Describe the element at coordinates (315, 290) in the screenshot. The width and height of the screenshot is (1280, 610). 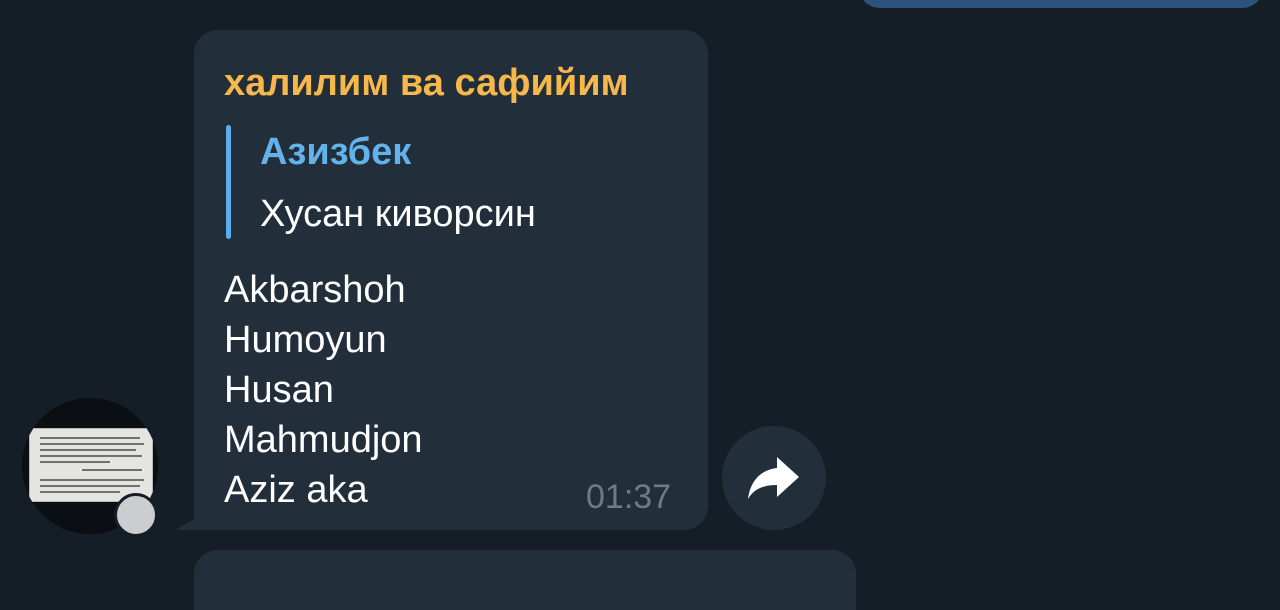
I see `message-line: Akbarshoh` at that location.